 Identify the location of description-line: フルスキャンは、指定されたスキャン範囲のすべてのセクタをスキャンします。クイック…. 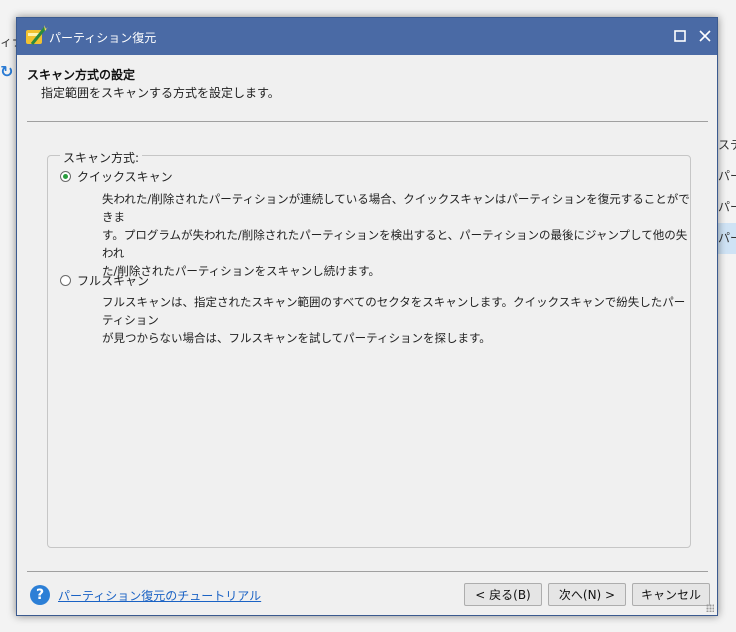
(394, 311).